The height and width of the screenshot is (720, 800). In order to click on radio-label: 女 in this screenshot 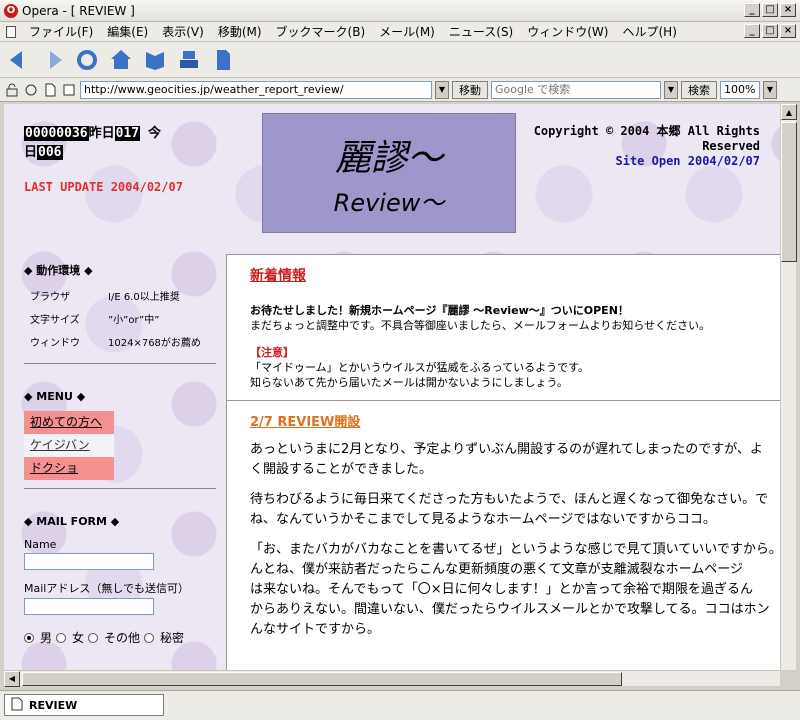, I will do `click(78, 638)`.